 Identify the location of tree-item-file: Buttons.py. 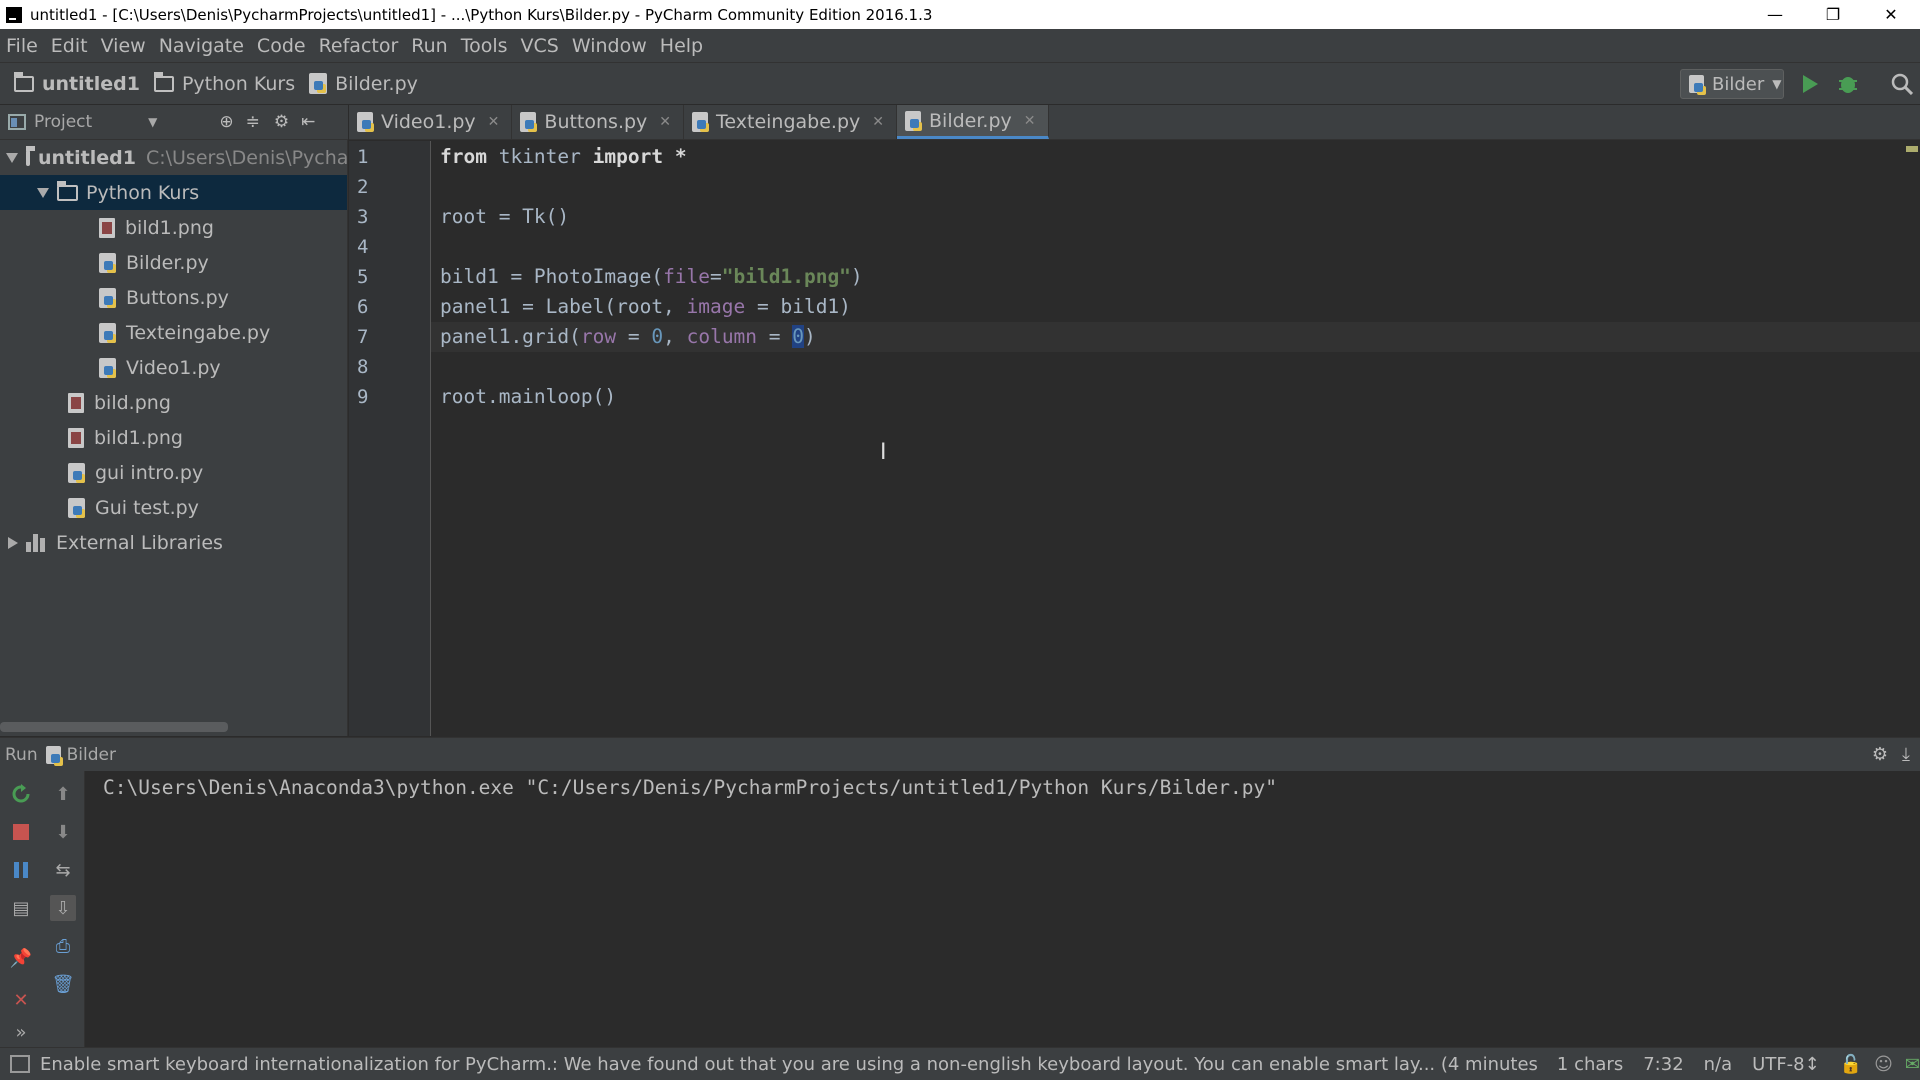
(173, 297).